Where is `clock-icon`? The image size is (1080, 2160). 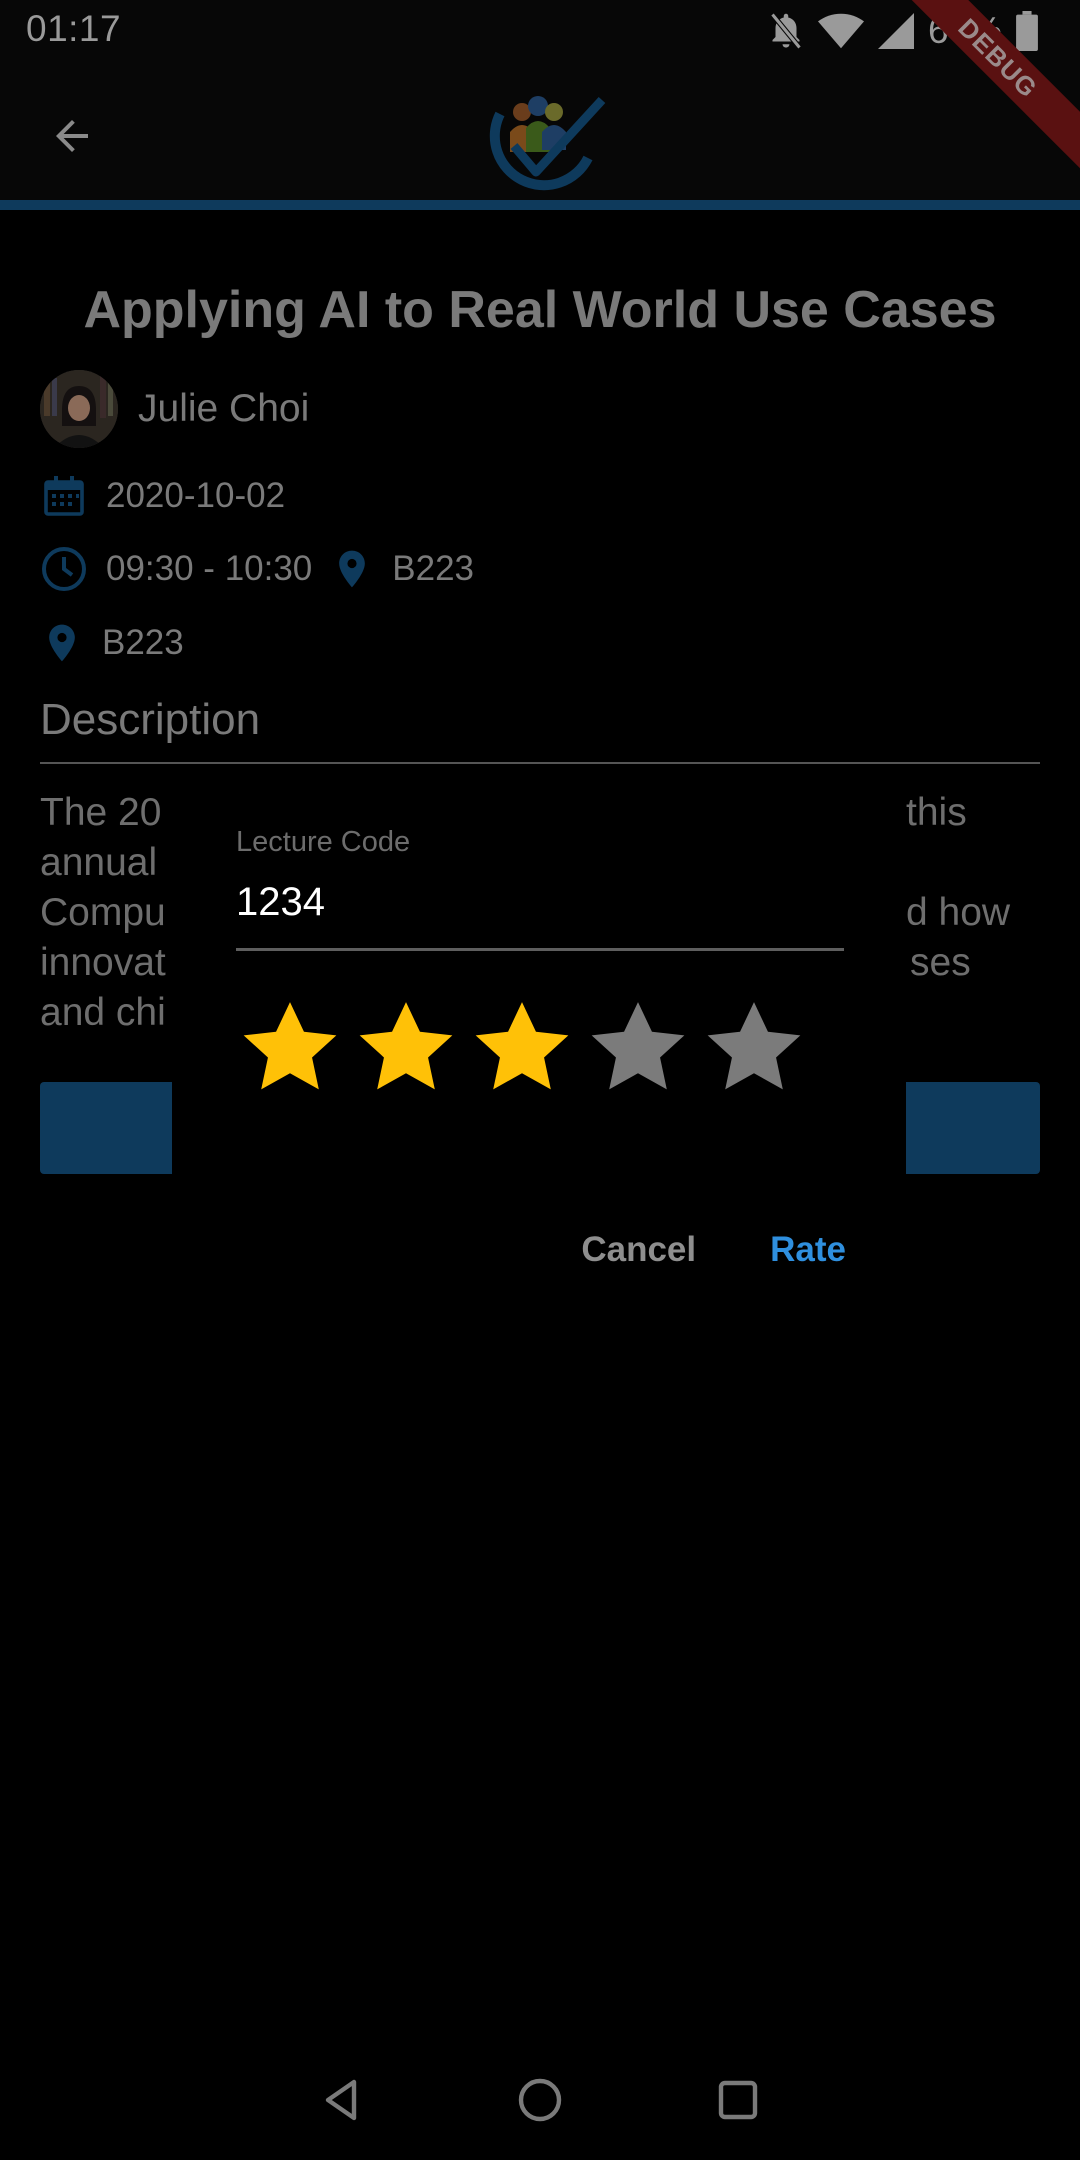
clock-icon is located at coordinates (64, 569).